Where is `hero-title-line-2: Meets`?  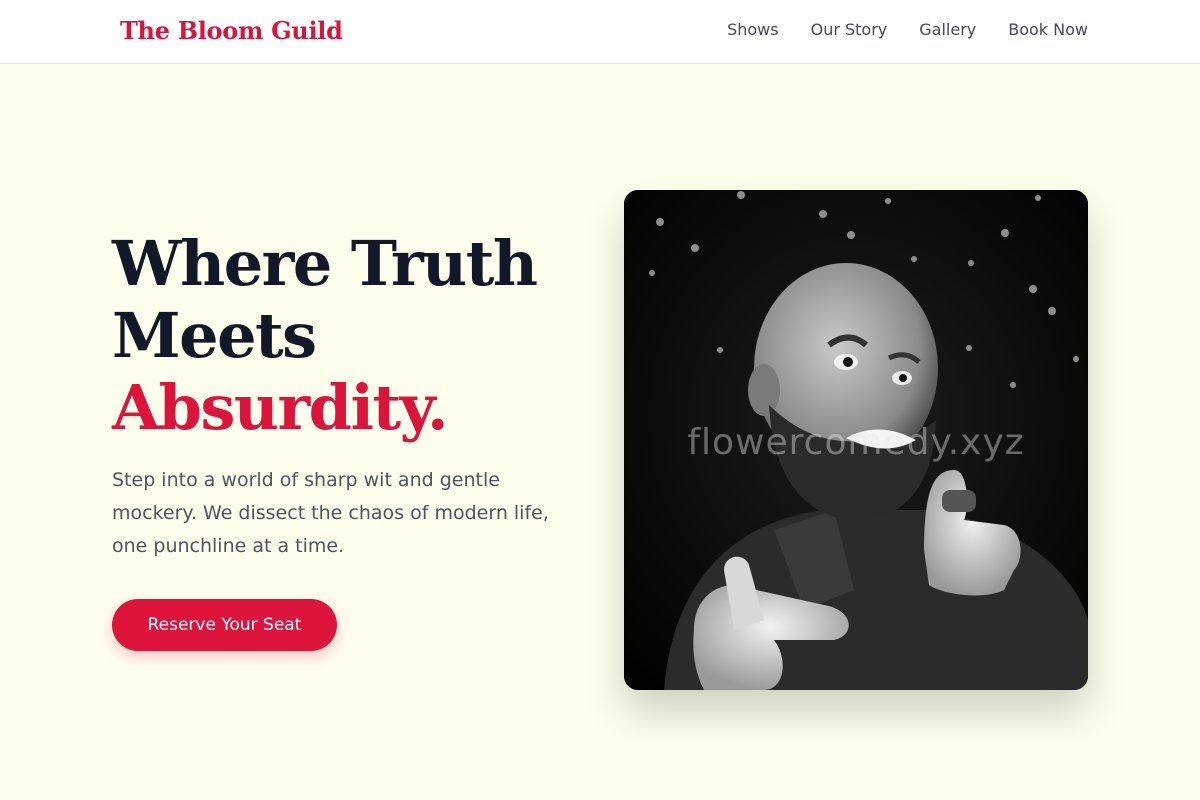
hero-title-line-2: Meets is located at coordinates (214, 335).